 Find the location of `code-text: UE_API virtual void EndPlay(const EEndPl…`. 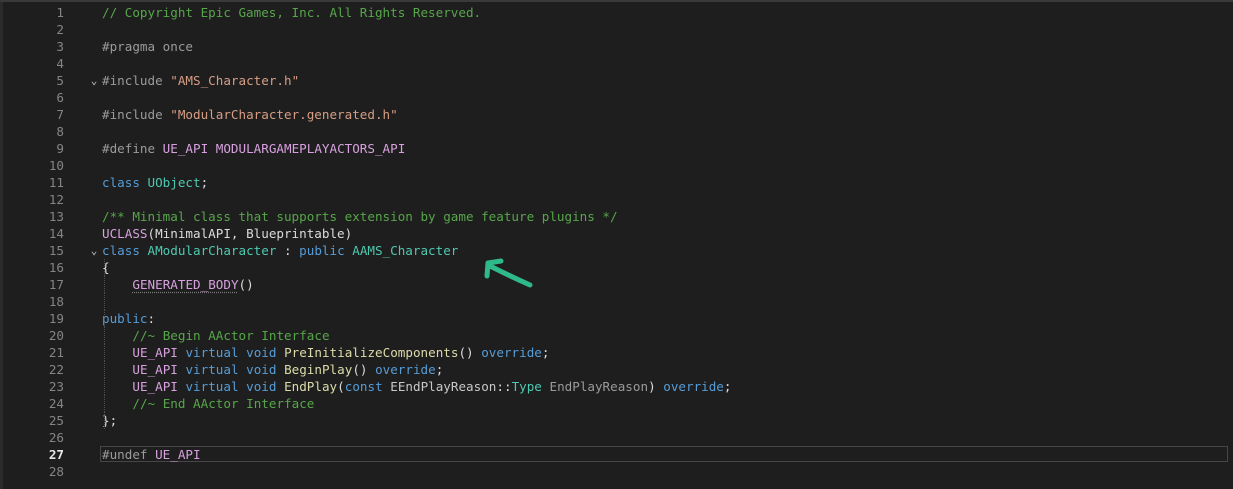

code-text: UE_API virtual void EndPlay(const EEndPl… is located at coordinates (431, 386).